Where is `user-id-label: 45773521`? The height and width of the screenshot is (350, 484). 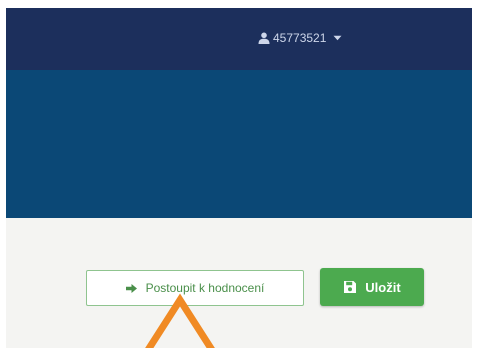 user-id-label: 45773521 is located at coordinates (300, 38).